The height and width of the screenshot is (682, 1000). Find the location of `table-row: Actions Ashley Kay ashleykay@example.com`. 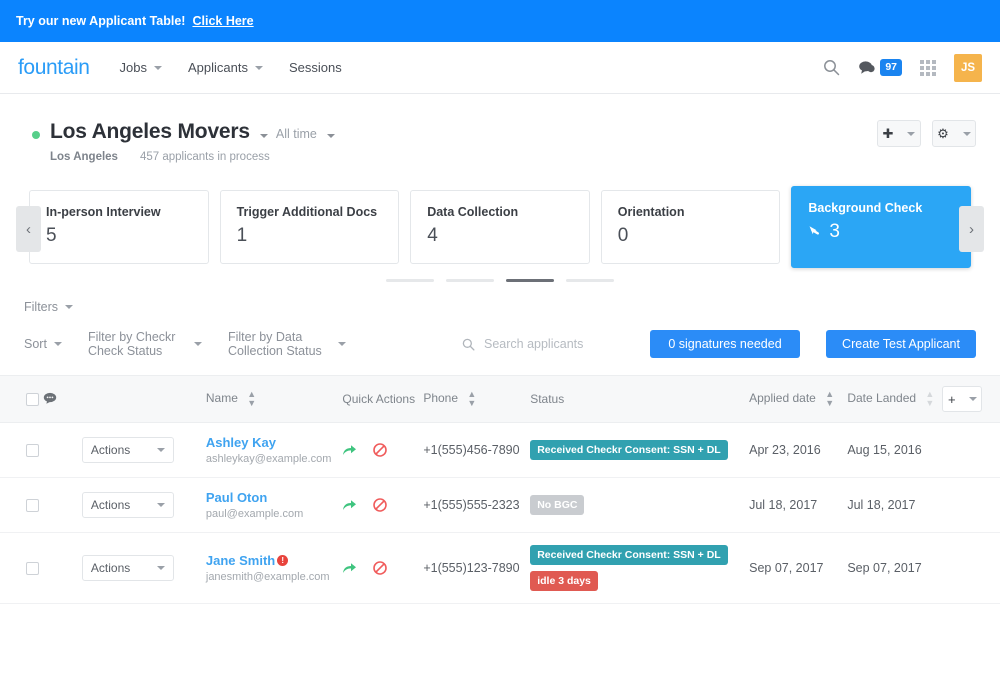

table-row: Actions Ashley Kay ashleykay@example.com is located at coordinates (500, 450).